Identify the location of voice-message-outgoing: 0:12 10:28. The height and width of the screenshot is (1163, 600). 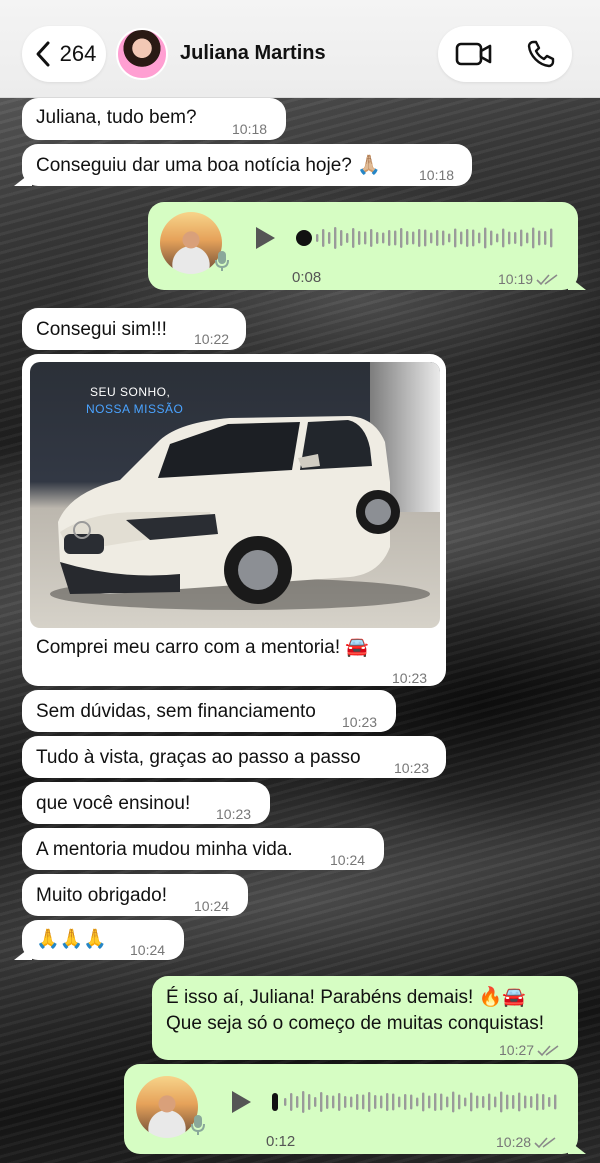
(351, 1109).